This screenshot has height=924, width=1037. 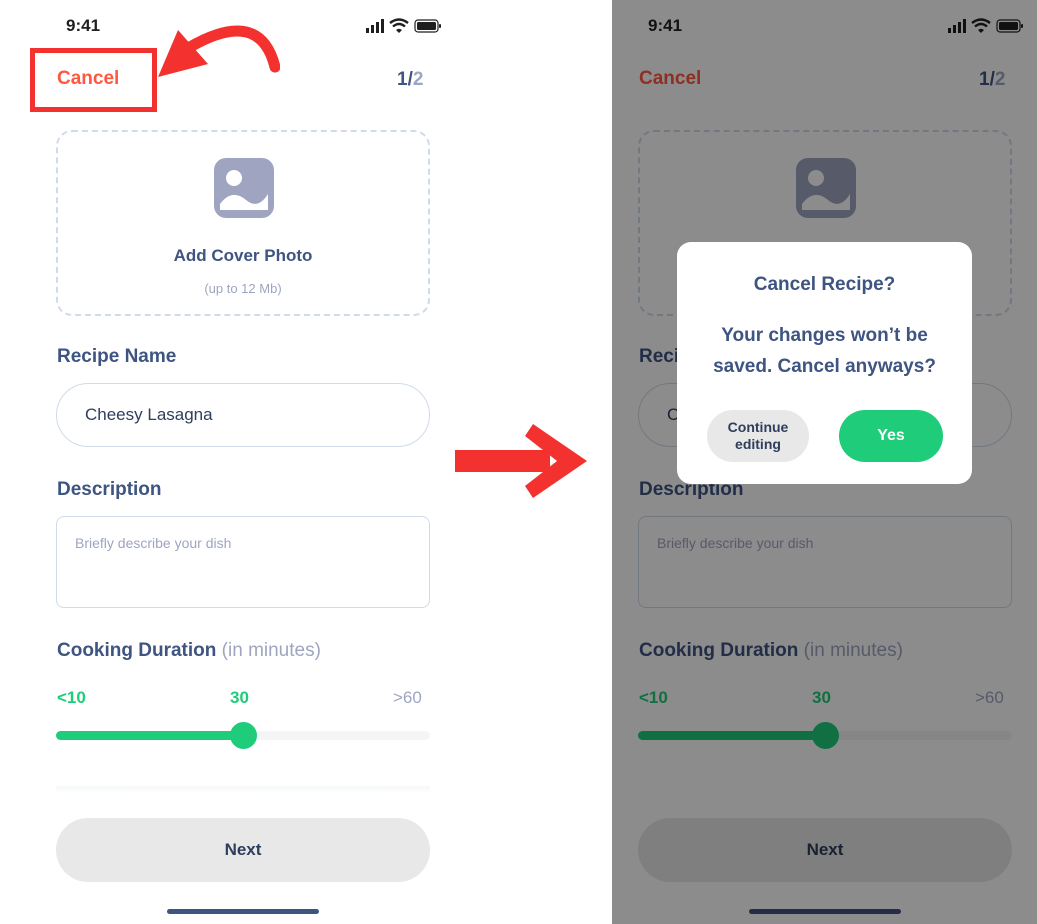 I want to click on step-indicator: 1/2, so click(x=410, y=80).